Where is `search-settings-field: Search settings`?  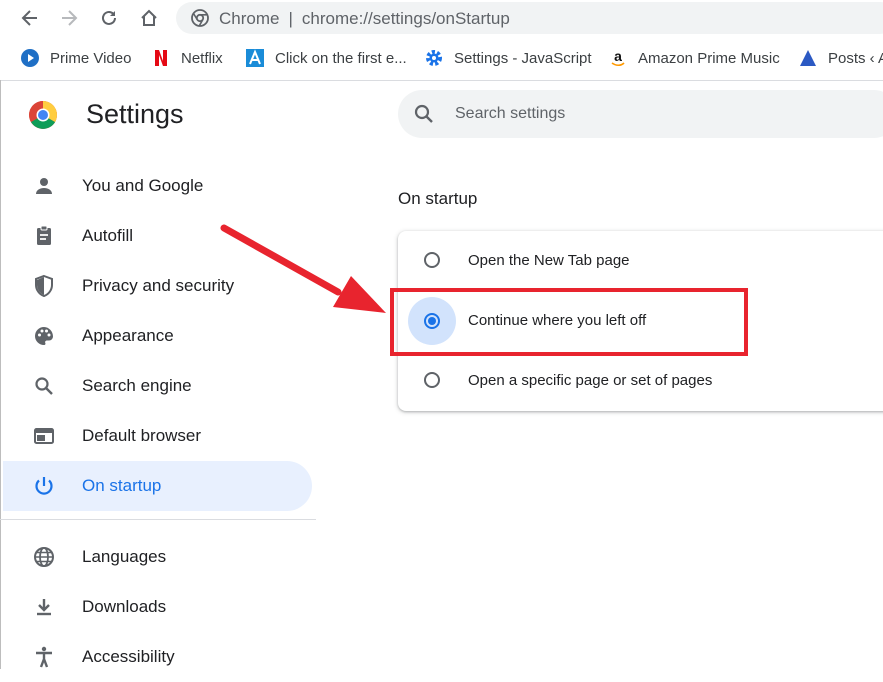
search-settings-field: Search settings is located at coordinates (640, 114).